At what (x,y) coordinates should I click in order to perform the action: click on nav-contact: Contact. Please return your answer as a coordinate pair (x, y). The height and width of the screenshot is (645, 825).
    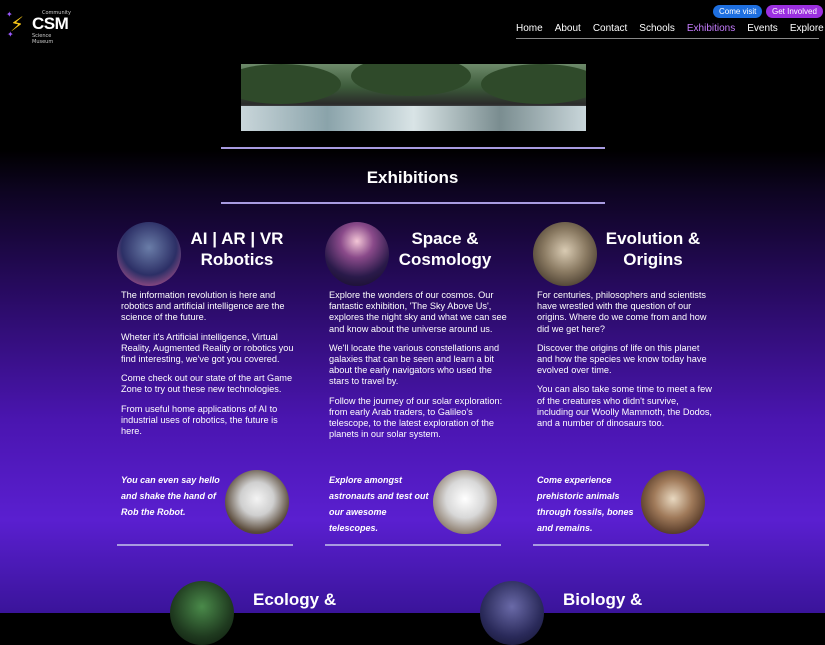
    Looking at the image, I should click on (610, 28).